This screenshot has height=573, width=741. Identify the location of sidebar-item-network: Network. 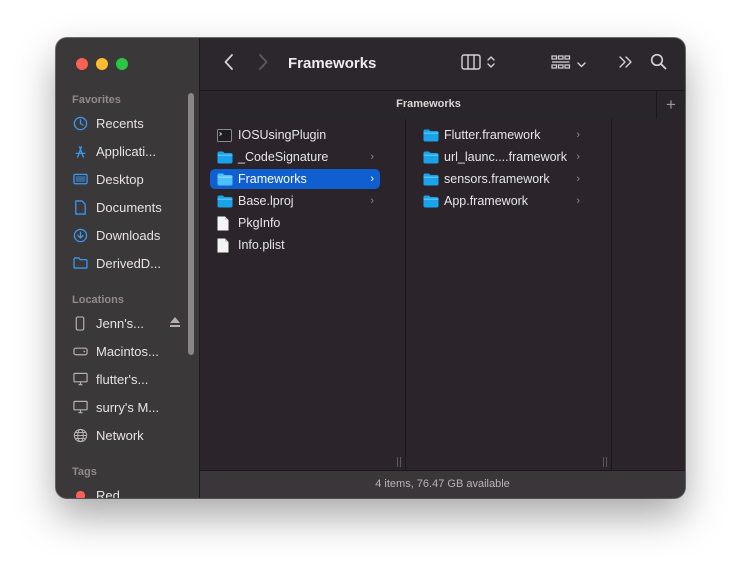
(131, 435).